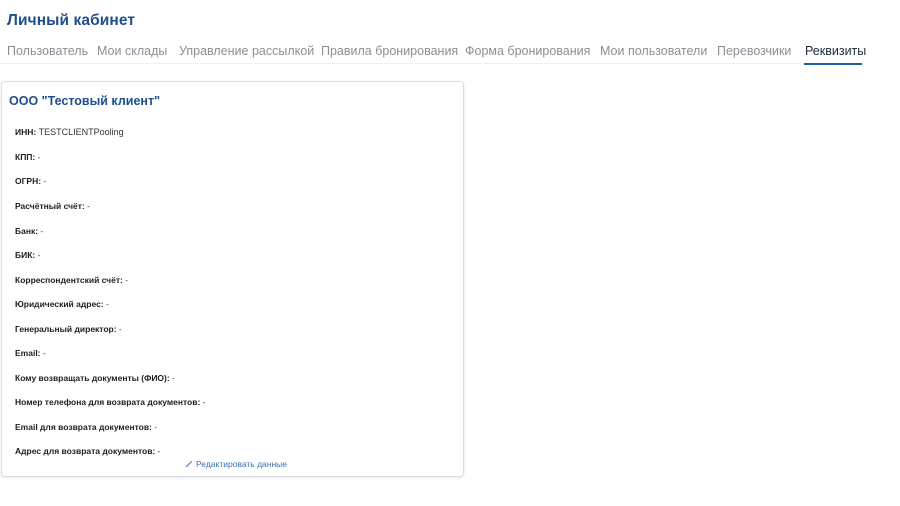 Image resolution: width=900 pixels, height=506 pixels. Describe the element at coordinates (653, 51) in the screenshot. I see `tab-my-users: Мои пользователи` at that location.